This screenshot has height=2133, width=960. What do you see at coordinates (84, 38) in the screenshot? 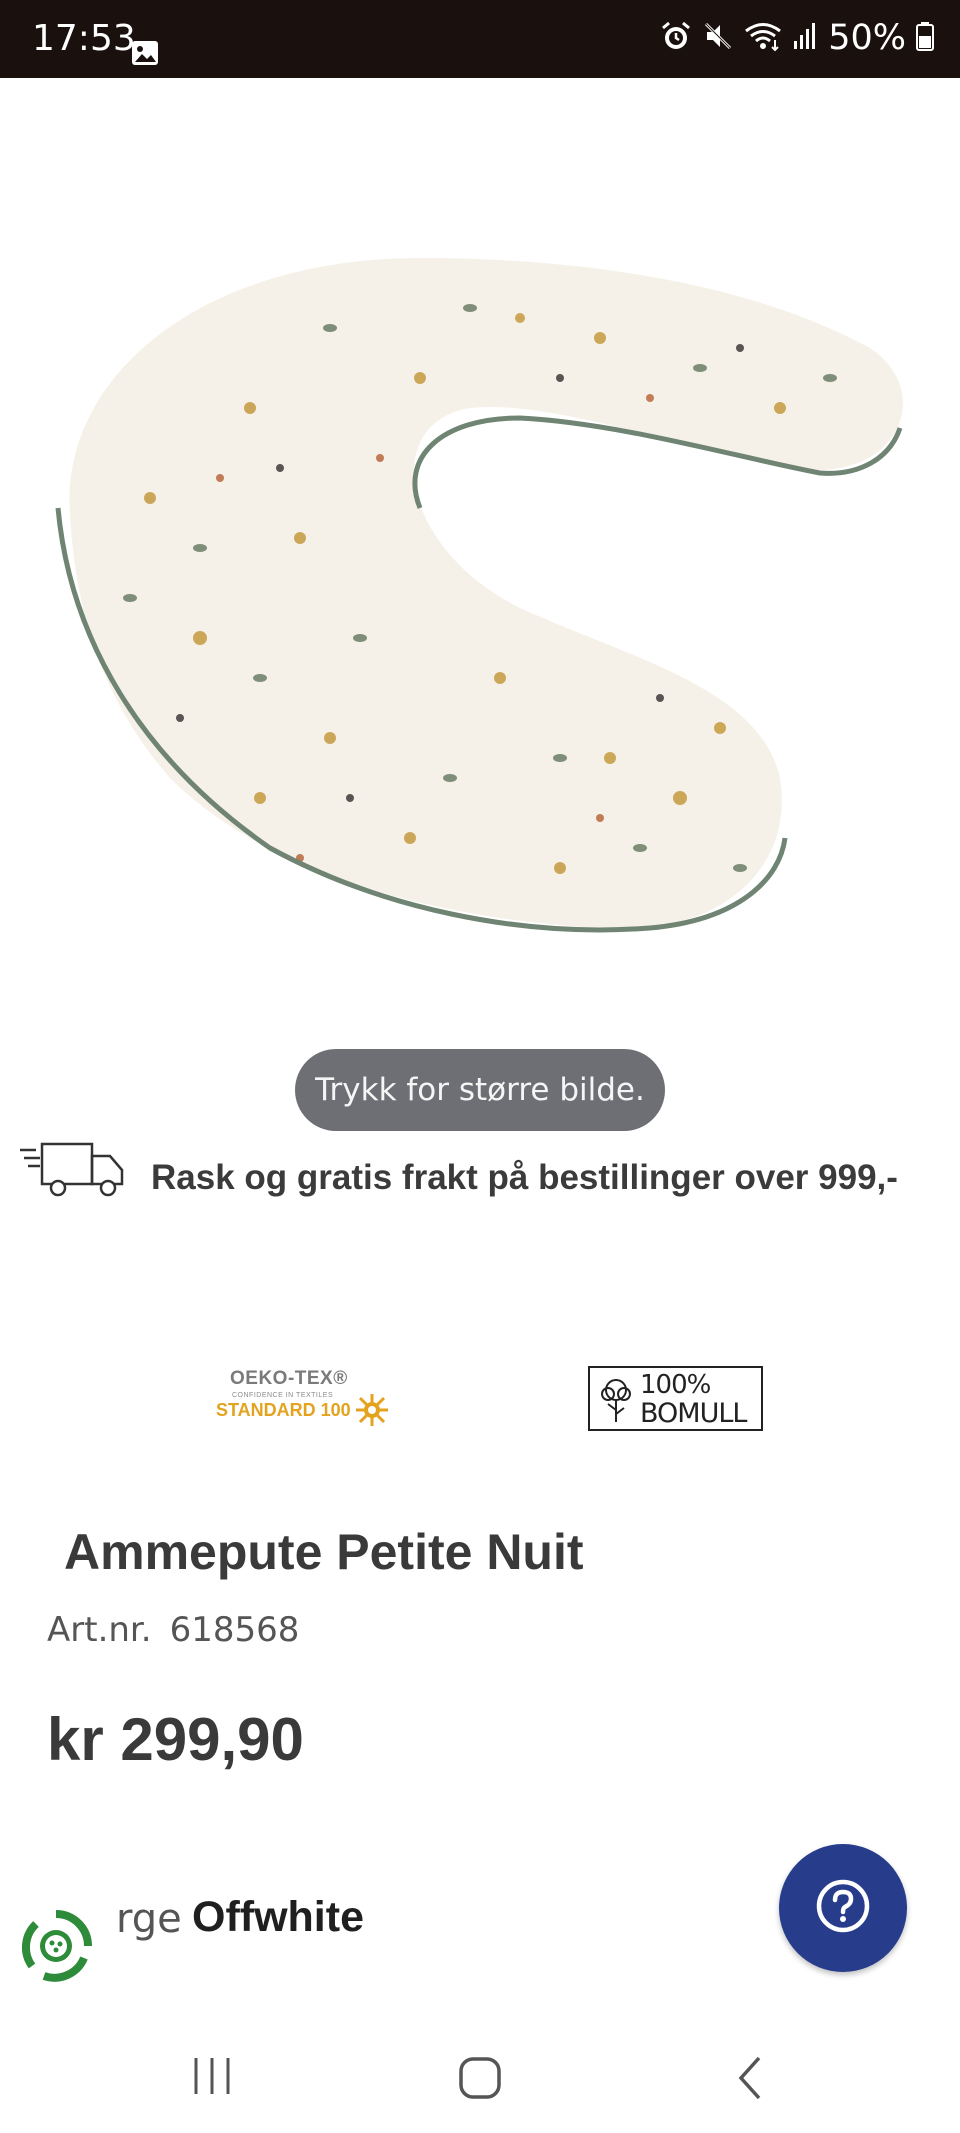
I see `status-time: 17:53` at bounding box center [84, 38].